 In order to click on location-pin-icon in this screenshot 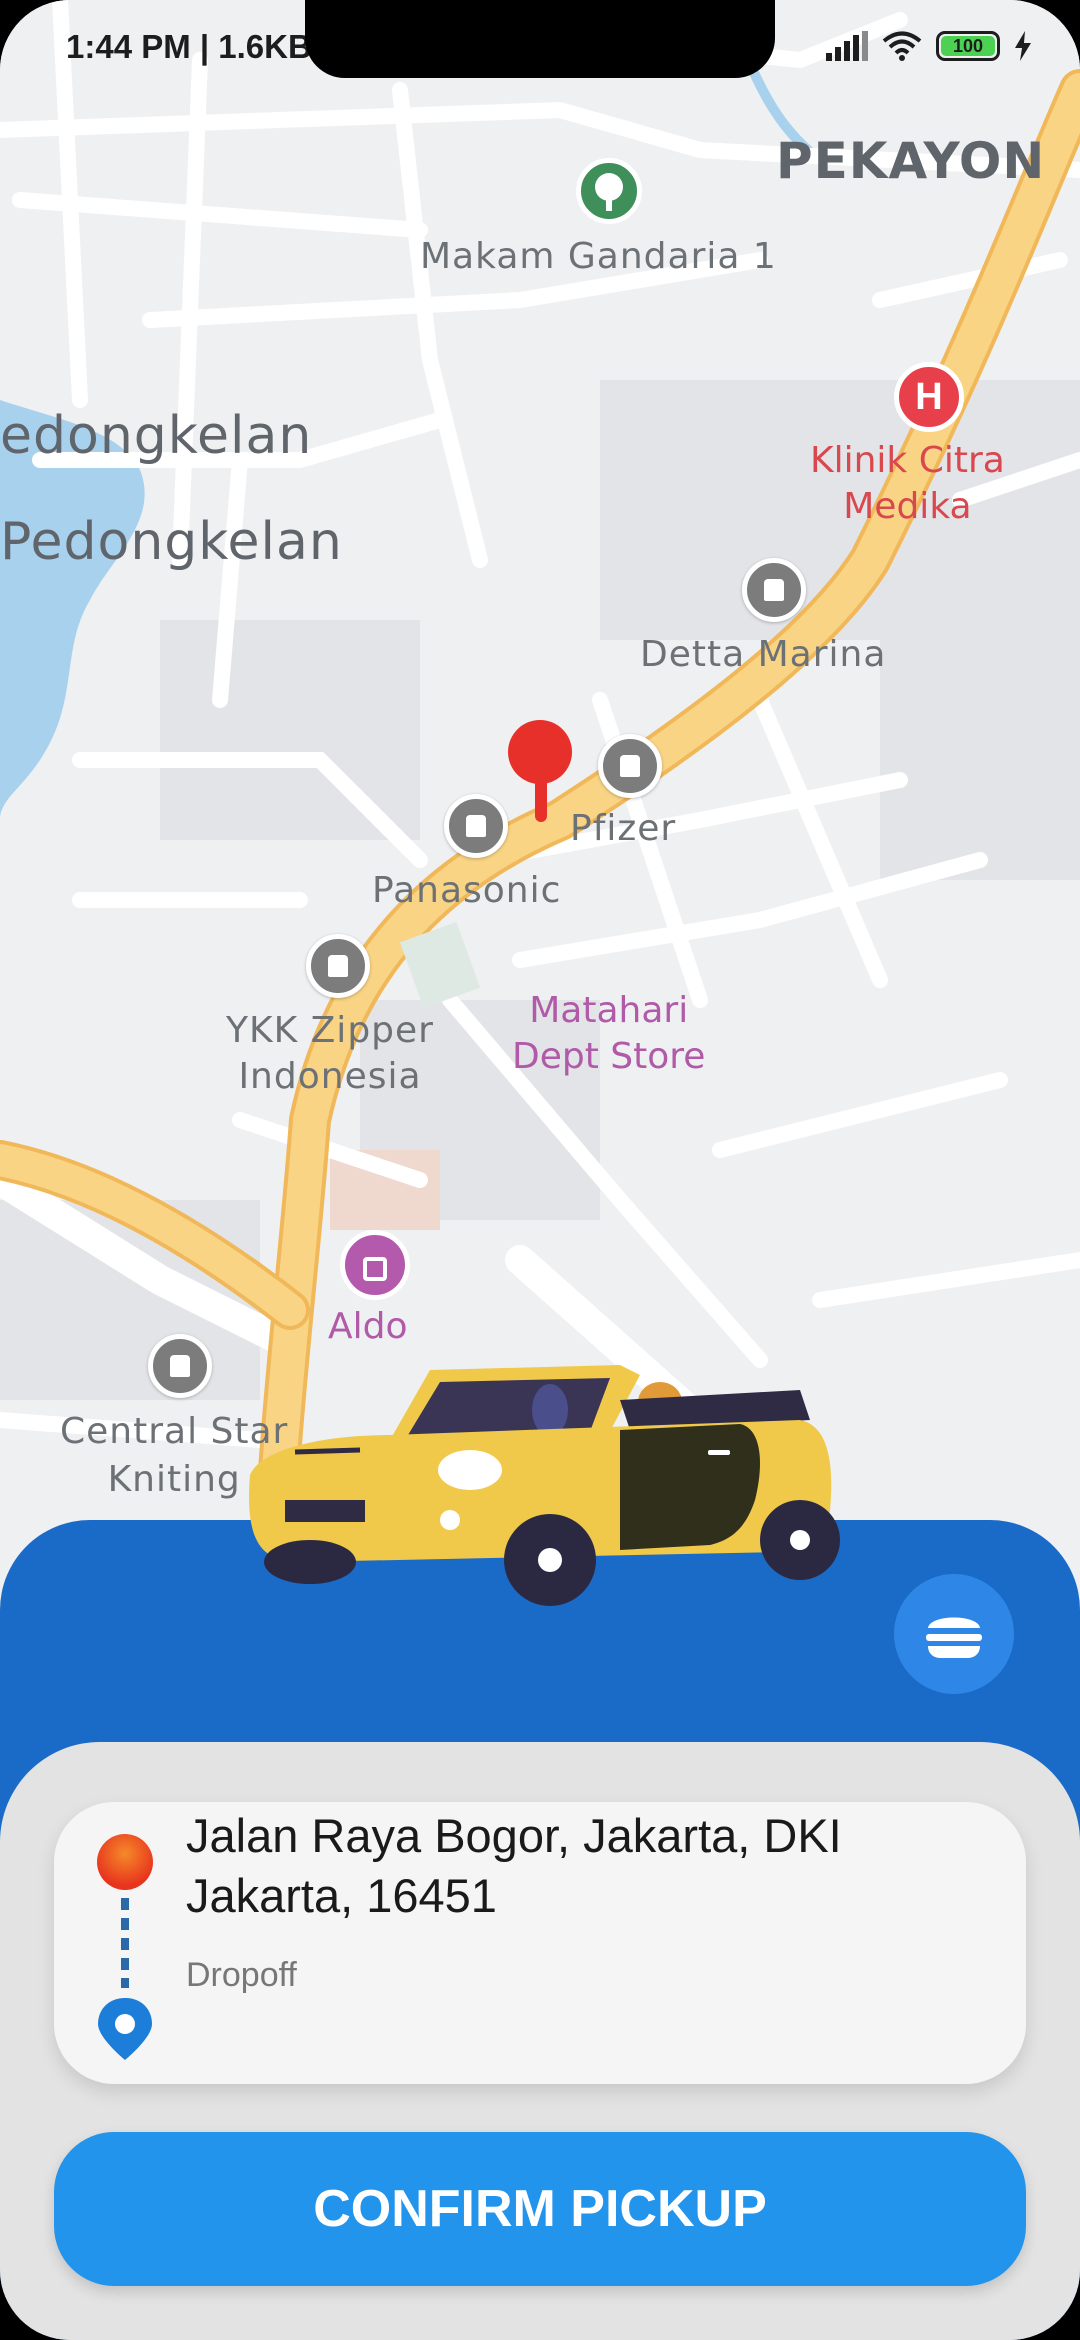, I will do `click(540, 775)`.